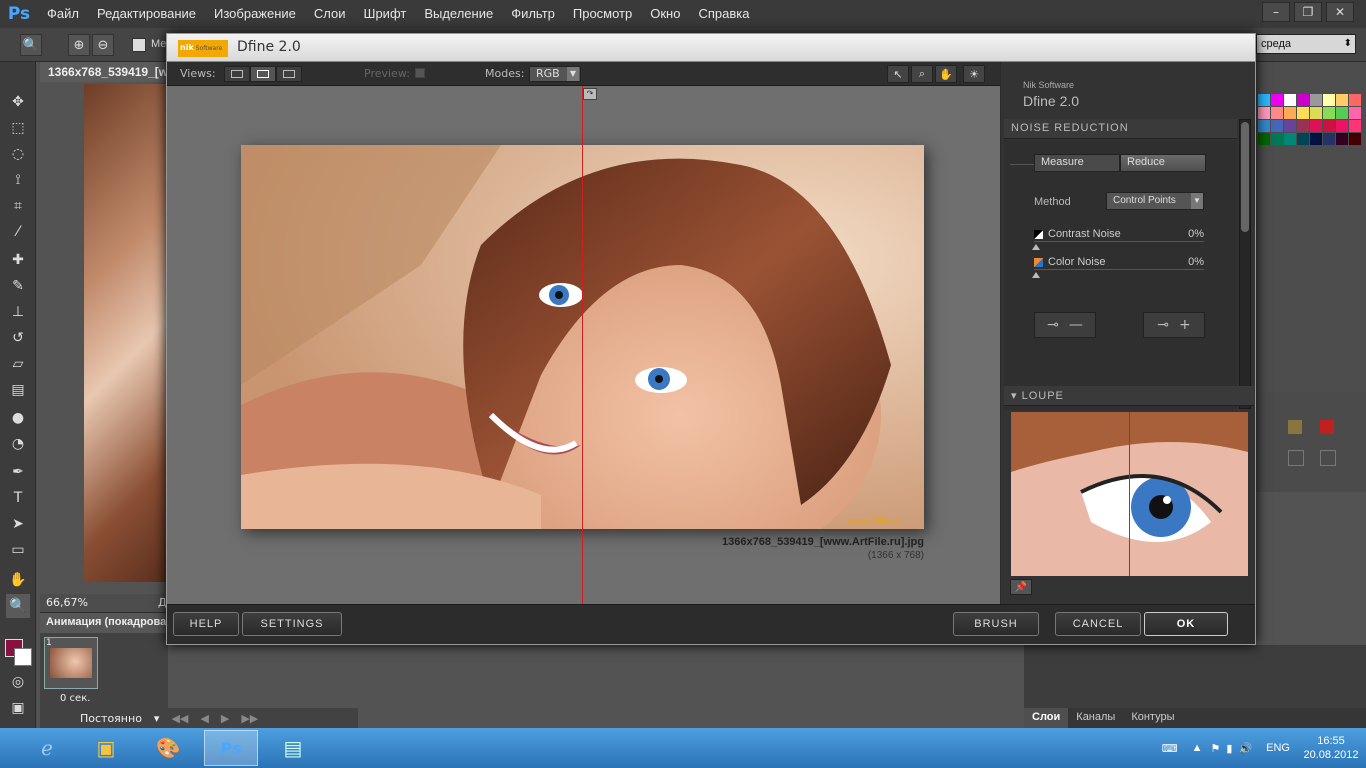  I want to click on lasso-tool-icon: ◌, so click(18, 154).